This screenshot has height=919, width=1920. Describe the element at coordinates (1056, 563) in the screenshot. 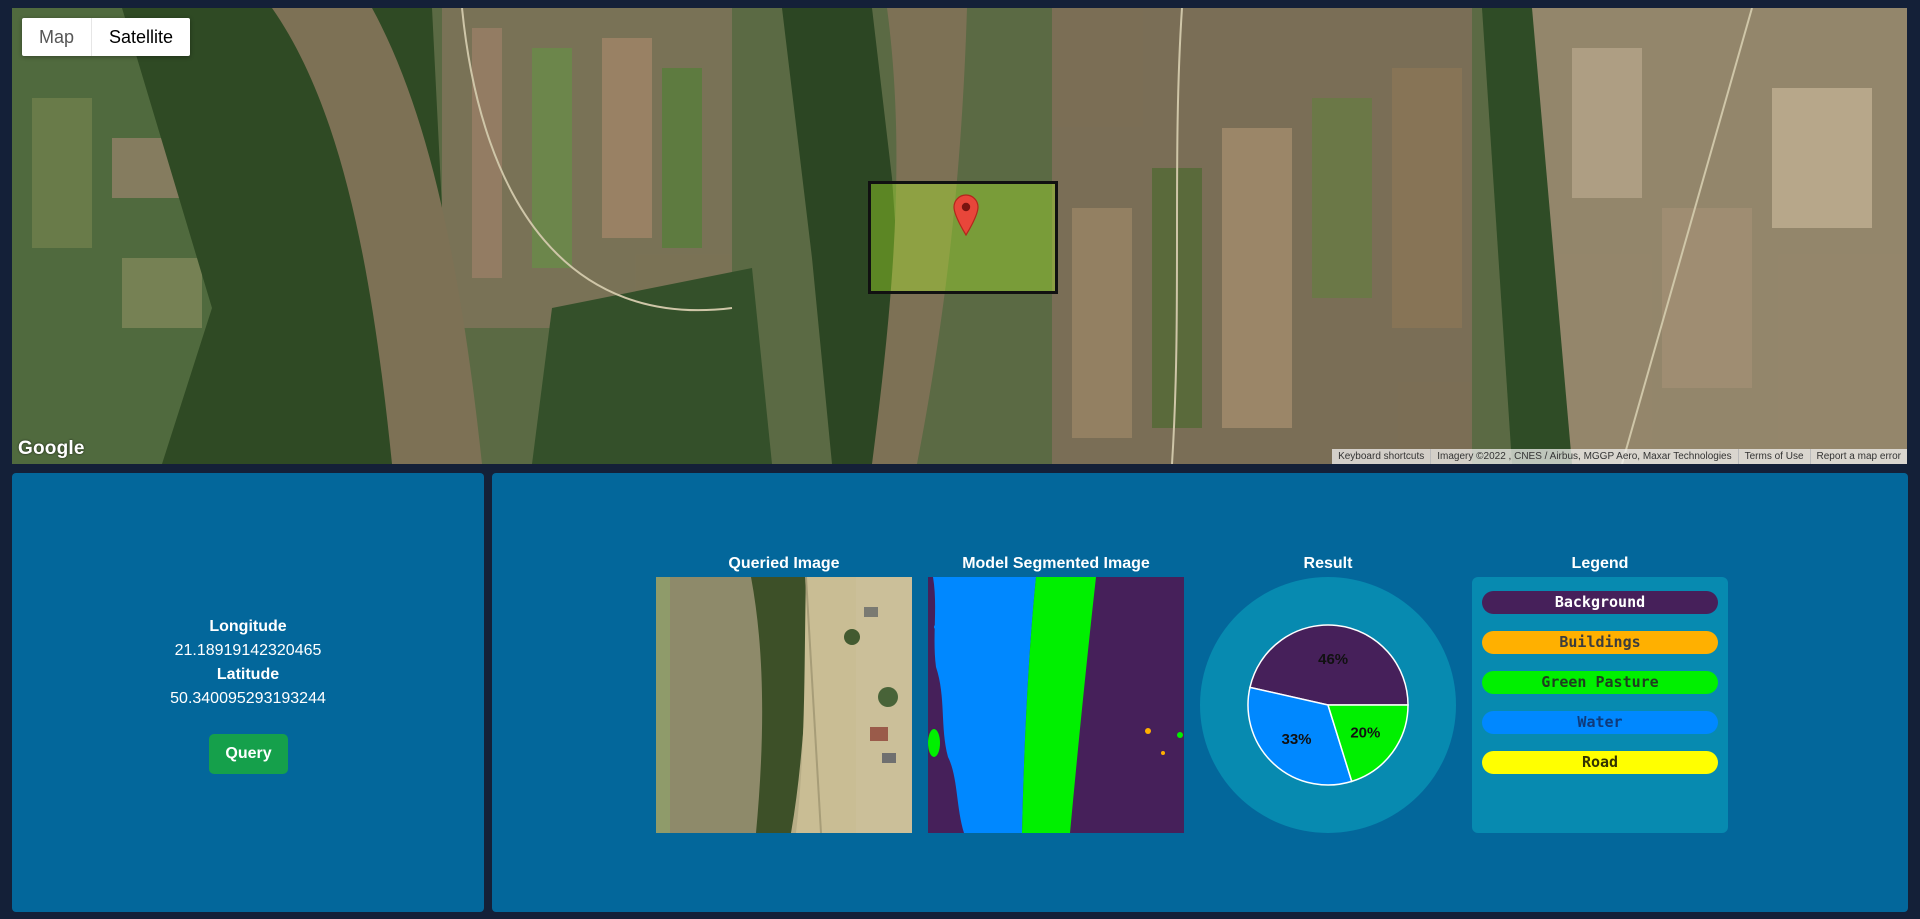

I see `segmented-image-title: Model Segmented Image` at that location.